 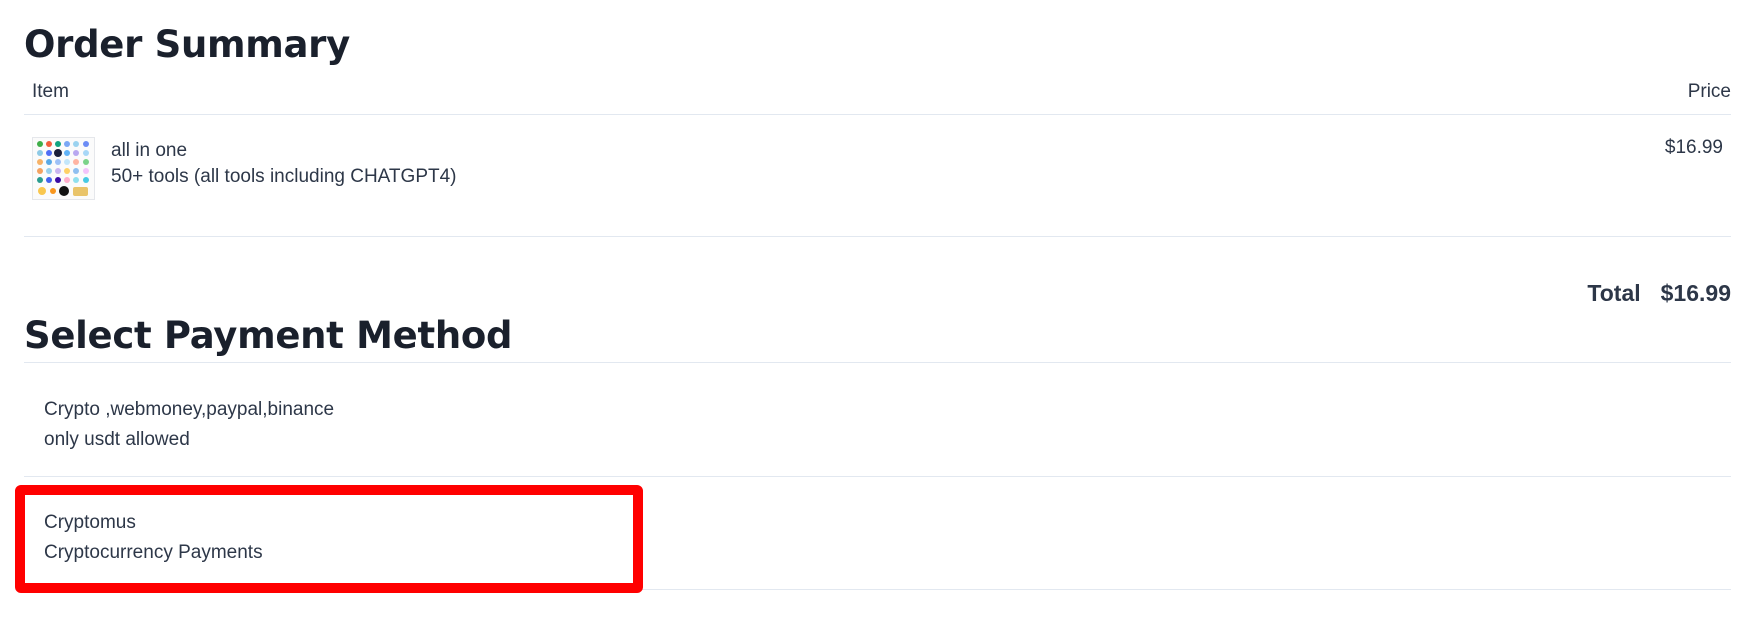 I want to click on payment-option-description: only usdt allowed, so click(x=117, y=439).